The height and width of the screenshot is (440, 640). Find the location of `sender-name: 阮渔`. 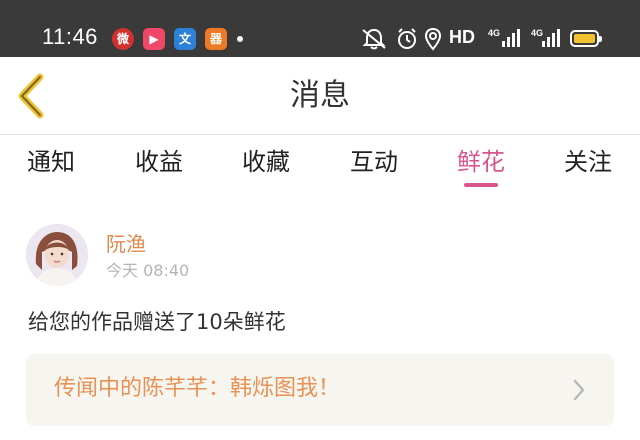

sender-name: 阮渔 is located at coordinates (126, 244).